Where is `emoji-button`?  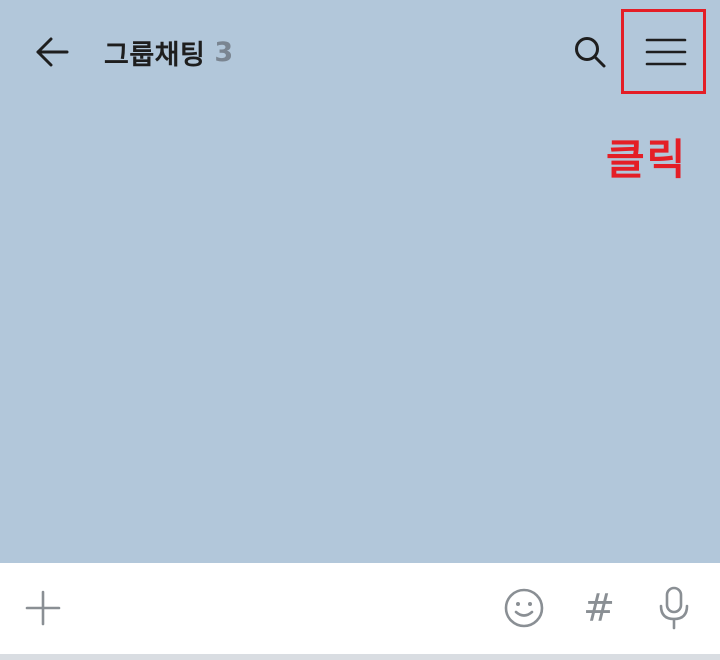 emoji-button is located at coordinates (524, 608).